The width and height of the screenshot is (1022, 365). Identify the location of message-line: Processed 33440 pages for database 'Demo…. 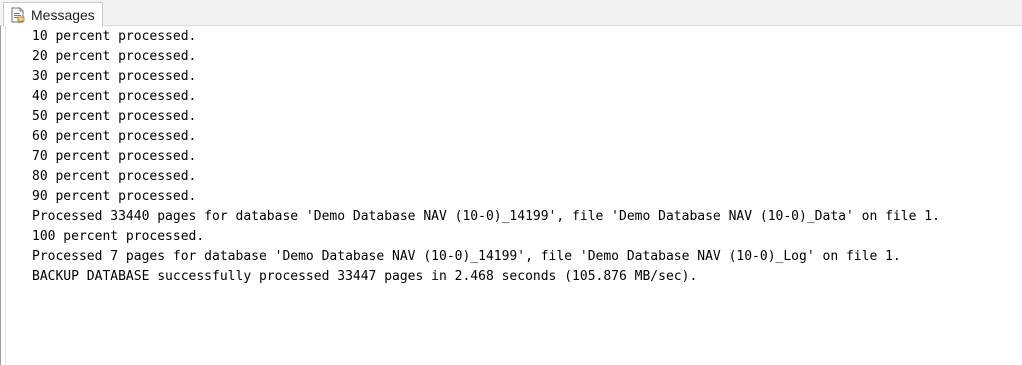
(486, 216).